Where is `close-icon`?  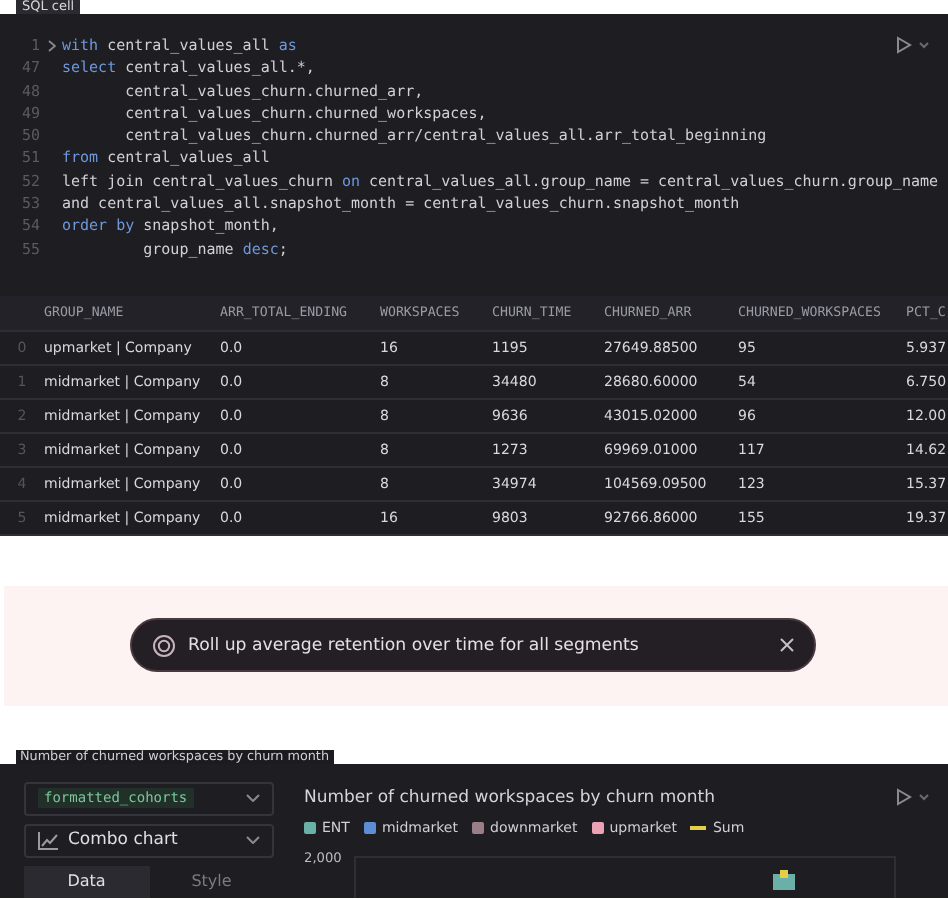 close-icon is located at coordinates (787, 645).